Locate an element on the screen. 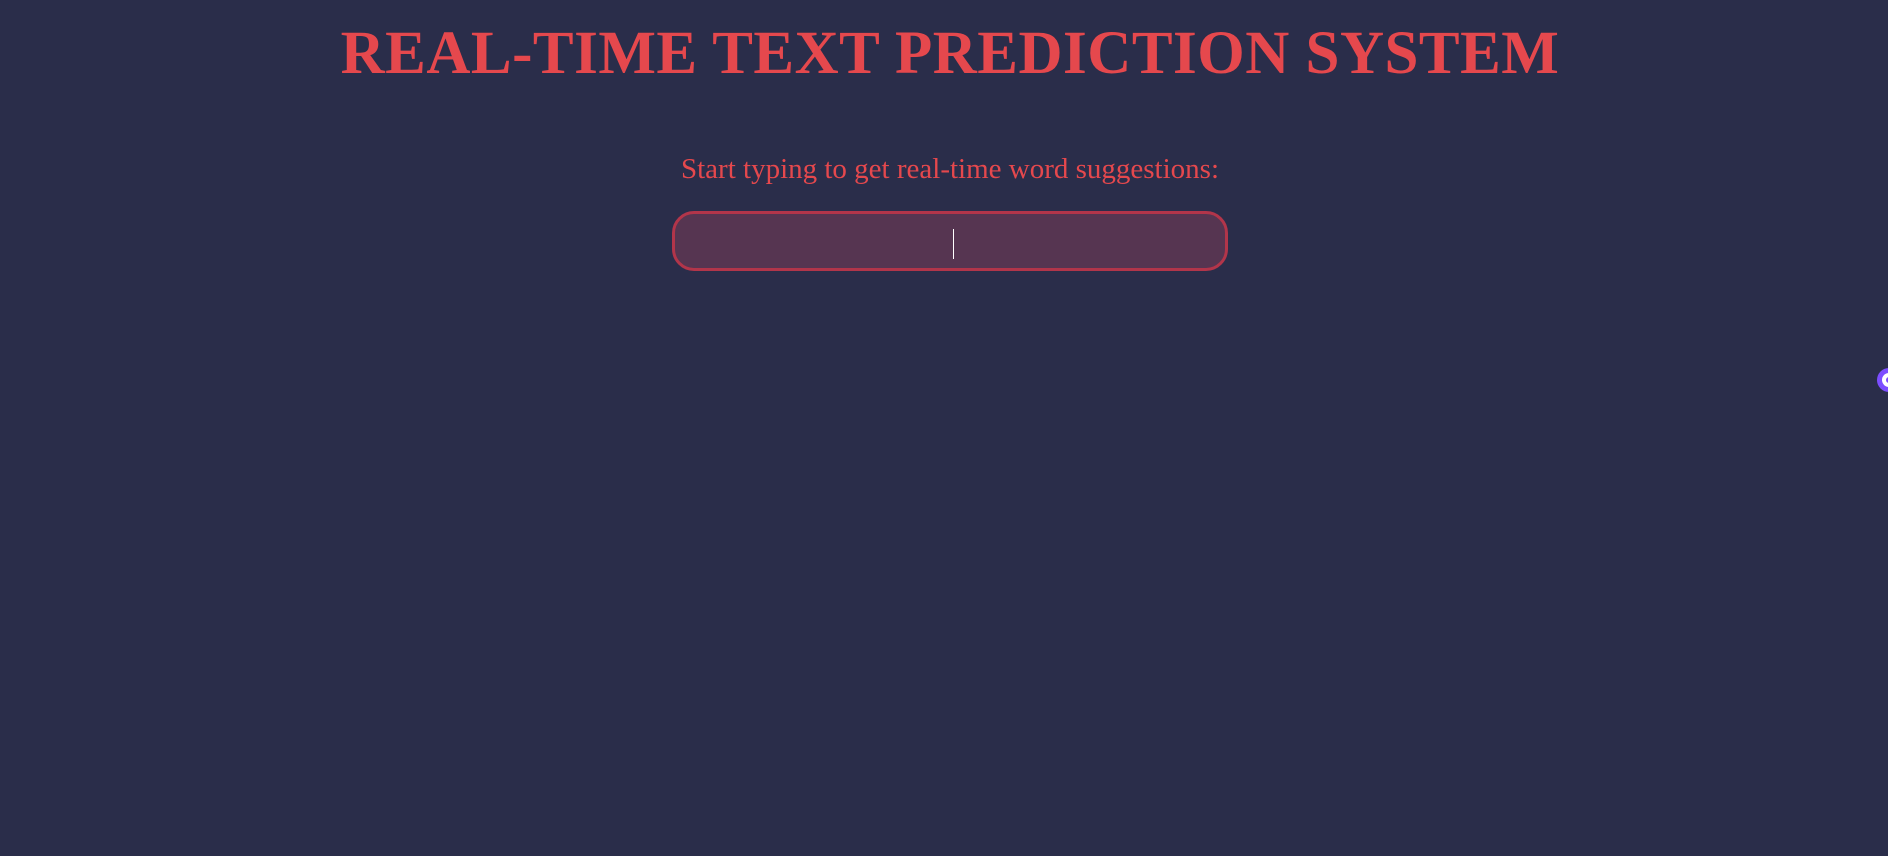 The width and height of the screenshot is (1888, 856). text-input-container is located at coordinates (950, 241).